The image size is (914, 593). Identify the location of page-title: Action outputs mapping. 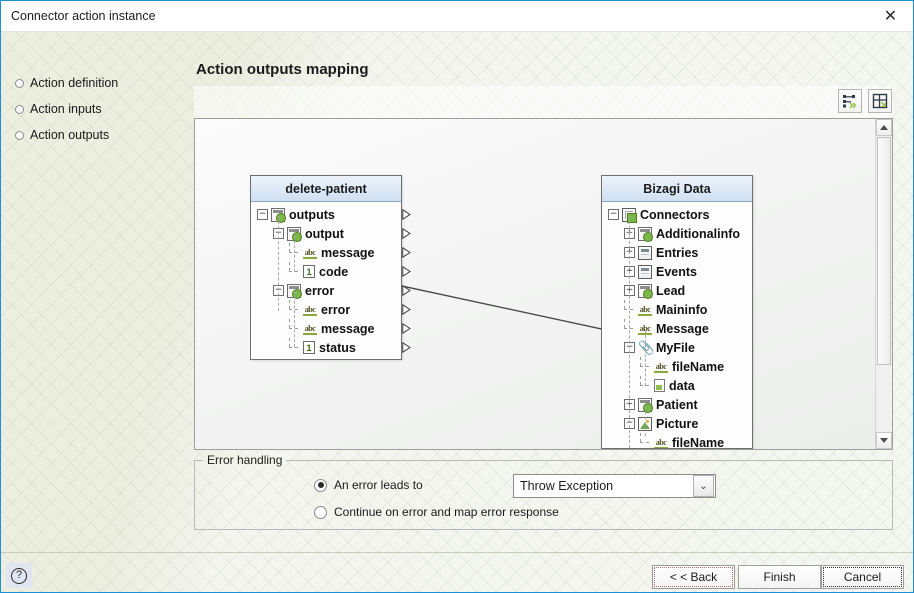
(282, 69).